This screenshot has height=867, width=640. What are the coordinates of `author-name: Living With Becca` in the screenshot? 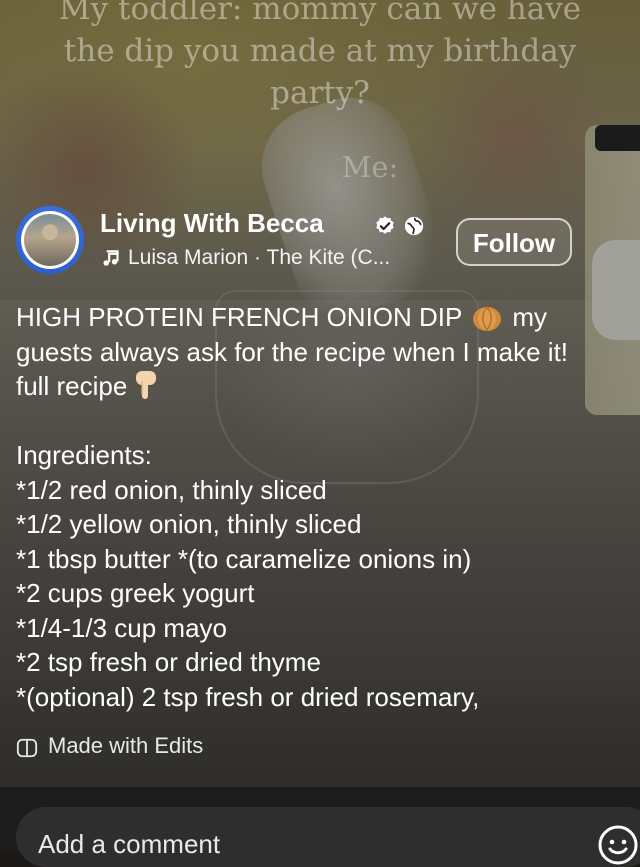 It's located at (212, 223).